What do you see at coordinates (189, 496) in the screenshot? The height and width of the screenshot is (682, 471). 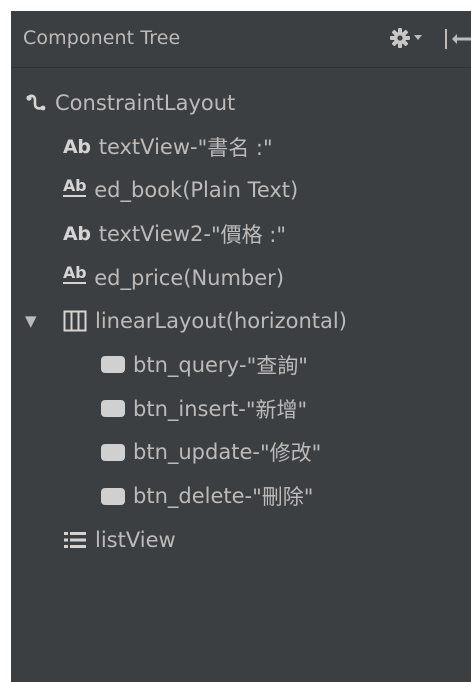 I see `tree-item-label: btn_delete` at bounding box center [189, 496].